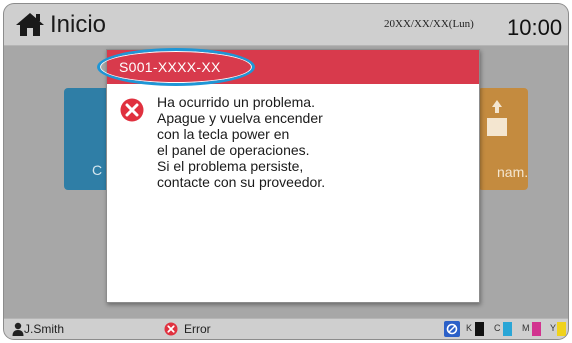 The image size is (572, 343). Describe the element at coordinates (429, 24) in the screenshot. I see `date-display: 20XX/XX/XX(Lun)` at that location.